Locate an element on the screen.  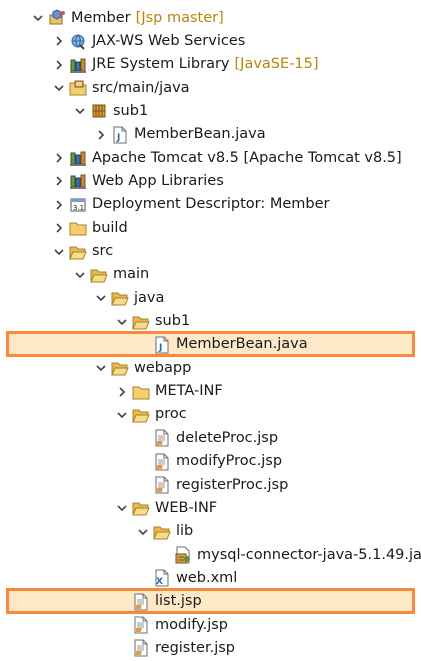
svg-text: X is located at coordinates (159, 582).